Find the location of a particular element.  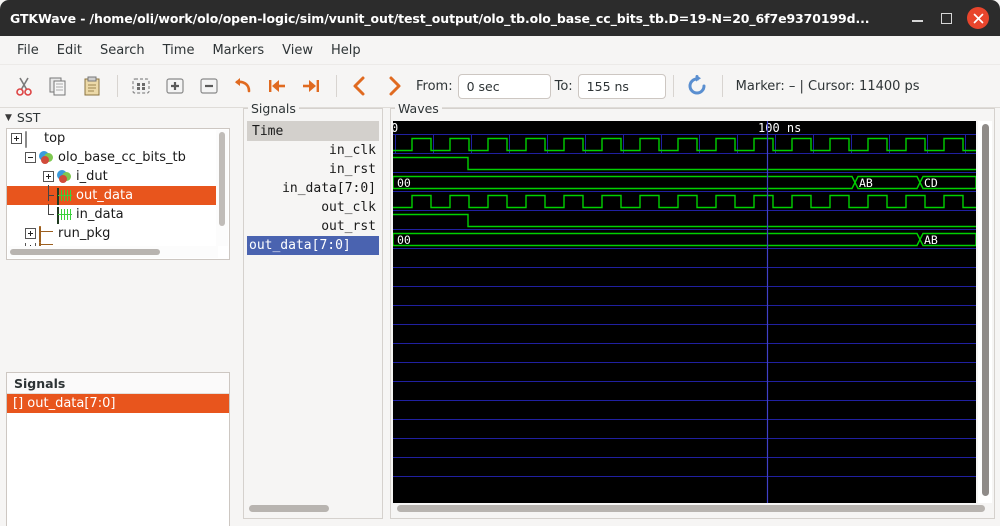

prev-edge-icon is located at coordinates (360, 86).